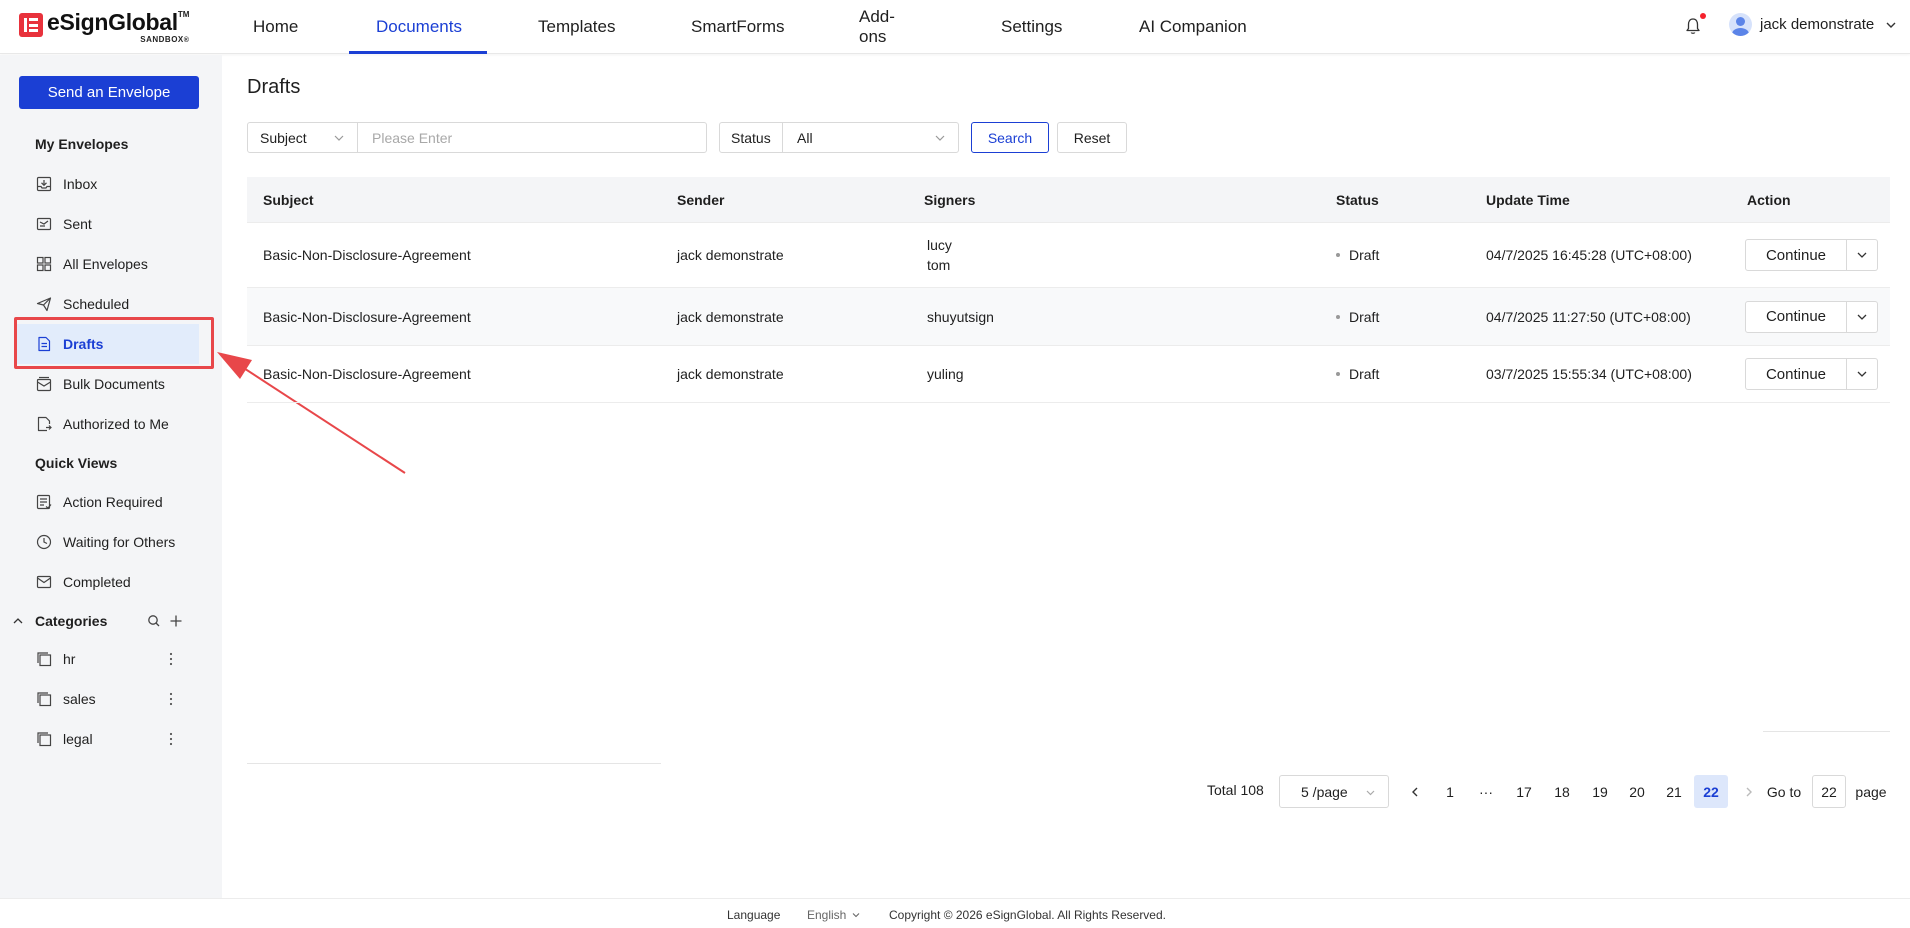  I want to click on sidebar-item-sent: Sent, so click(107, 224).